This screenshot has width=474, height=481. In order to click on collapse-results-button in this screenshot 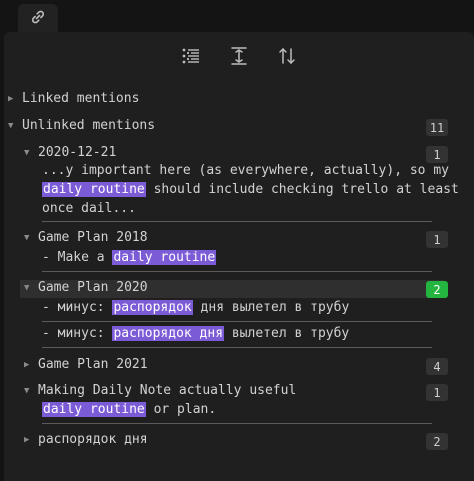, I will do `click(191, 58)`.